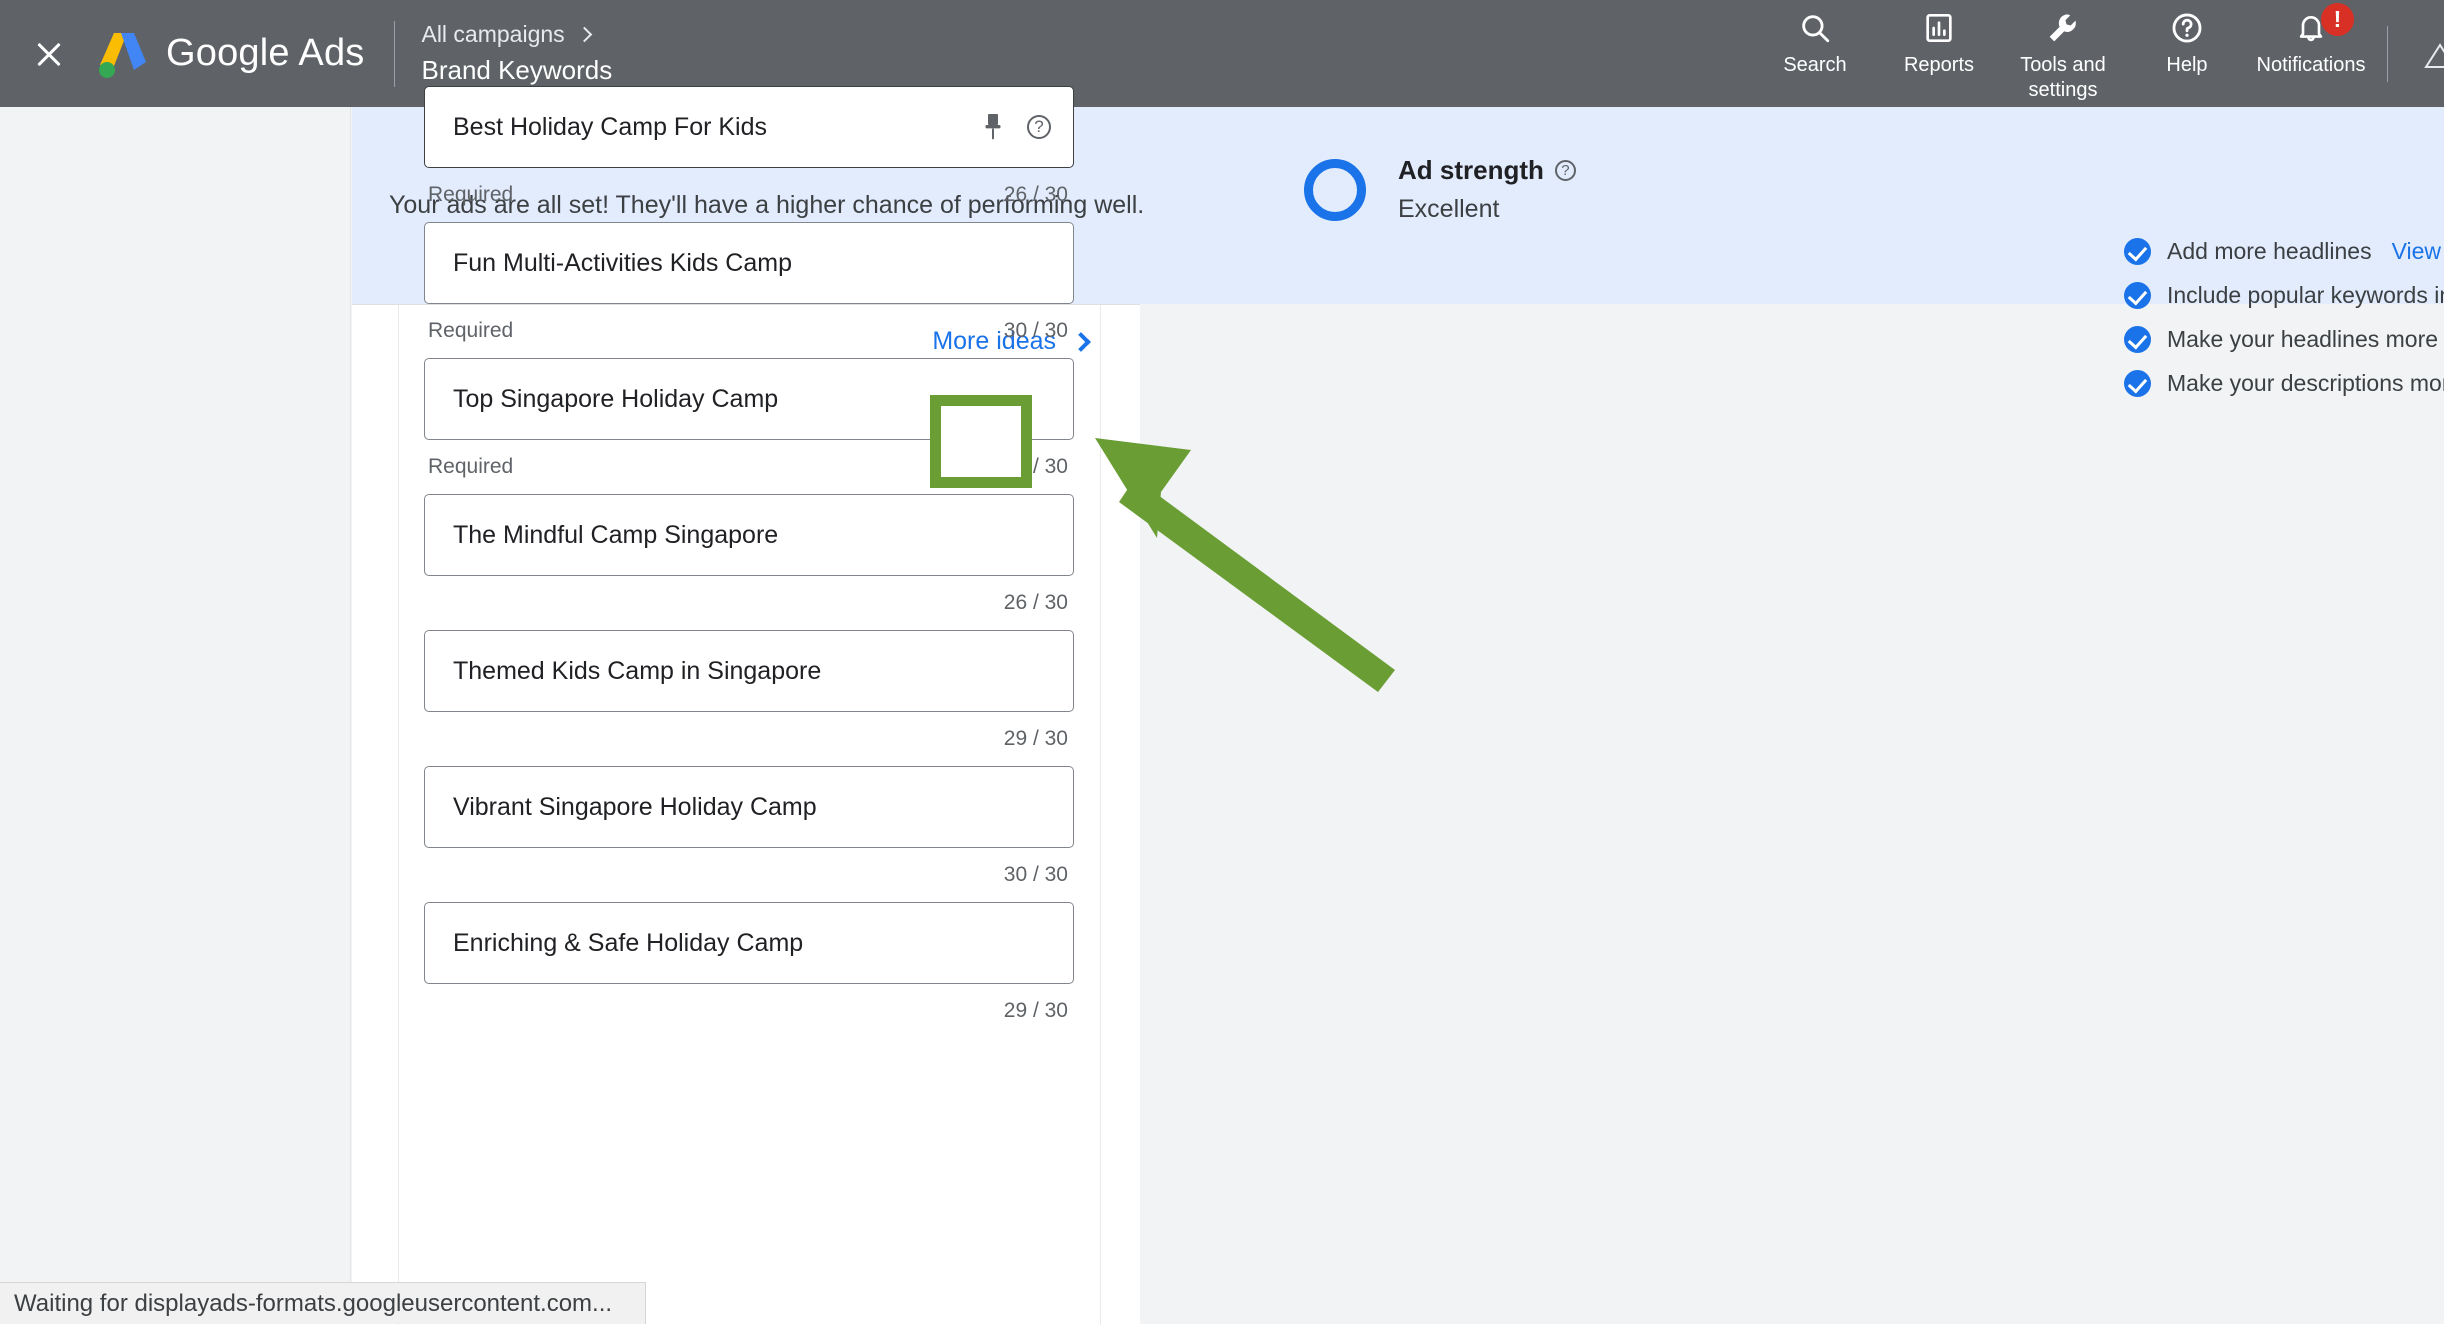 The height and width of the screenshot is (1325, 2444). Describe the element at coordinates (516, 70) in the screenshot. I see `breadcrumb-current-label: Brand Keywords` at that location.